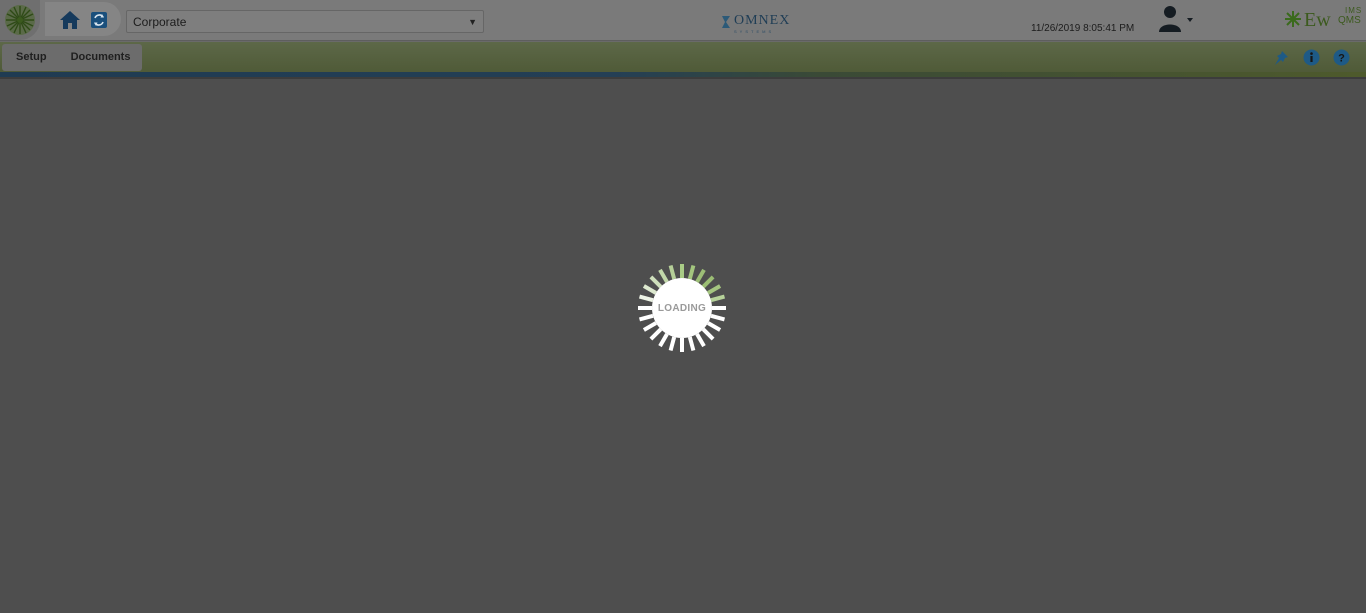 The height and width of the screenshot is (613, 1366). I want to click on chevron-down-icon: ▼, so click(472, 22).